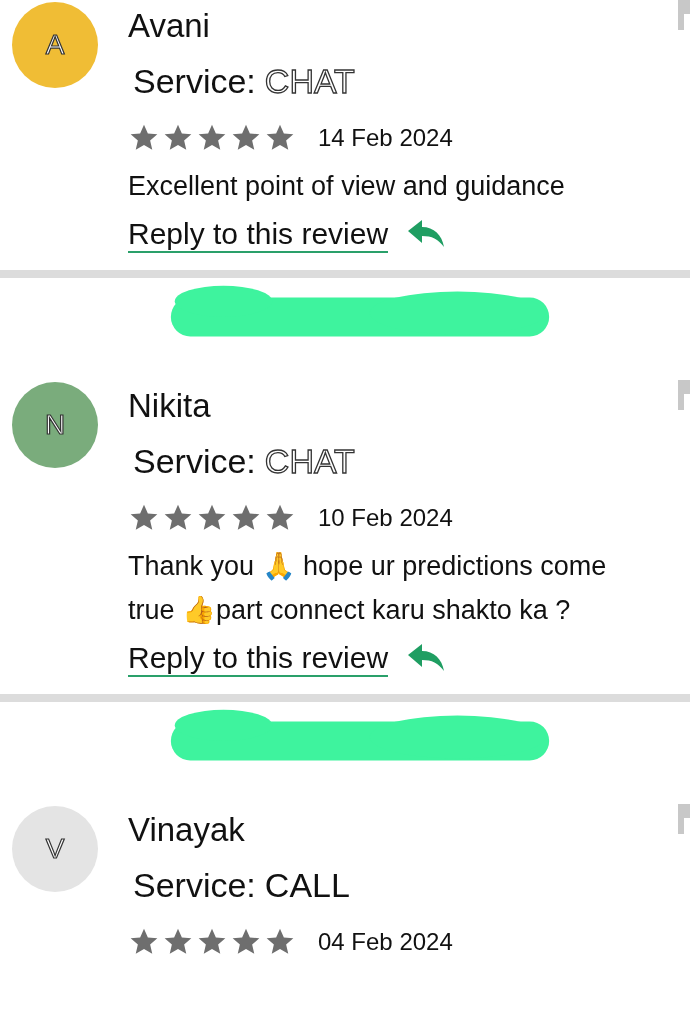 This screenshot has width=690, height=1036. Describe the element at coordinates (385, 518) in the screenshot. I see `review-date: 10 Feb 2024` at that location.